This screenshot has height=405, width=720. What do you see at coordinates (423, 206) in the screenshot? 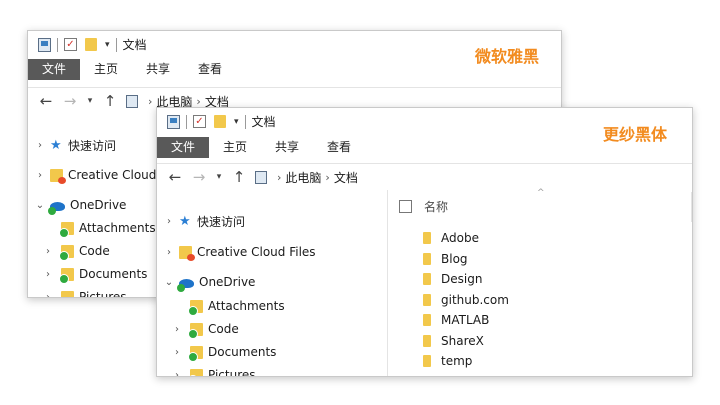
I see `column-header-name: 名称` at bounding box center [423, 206].